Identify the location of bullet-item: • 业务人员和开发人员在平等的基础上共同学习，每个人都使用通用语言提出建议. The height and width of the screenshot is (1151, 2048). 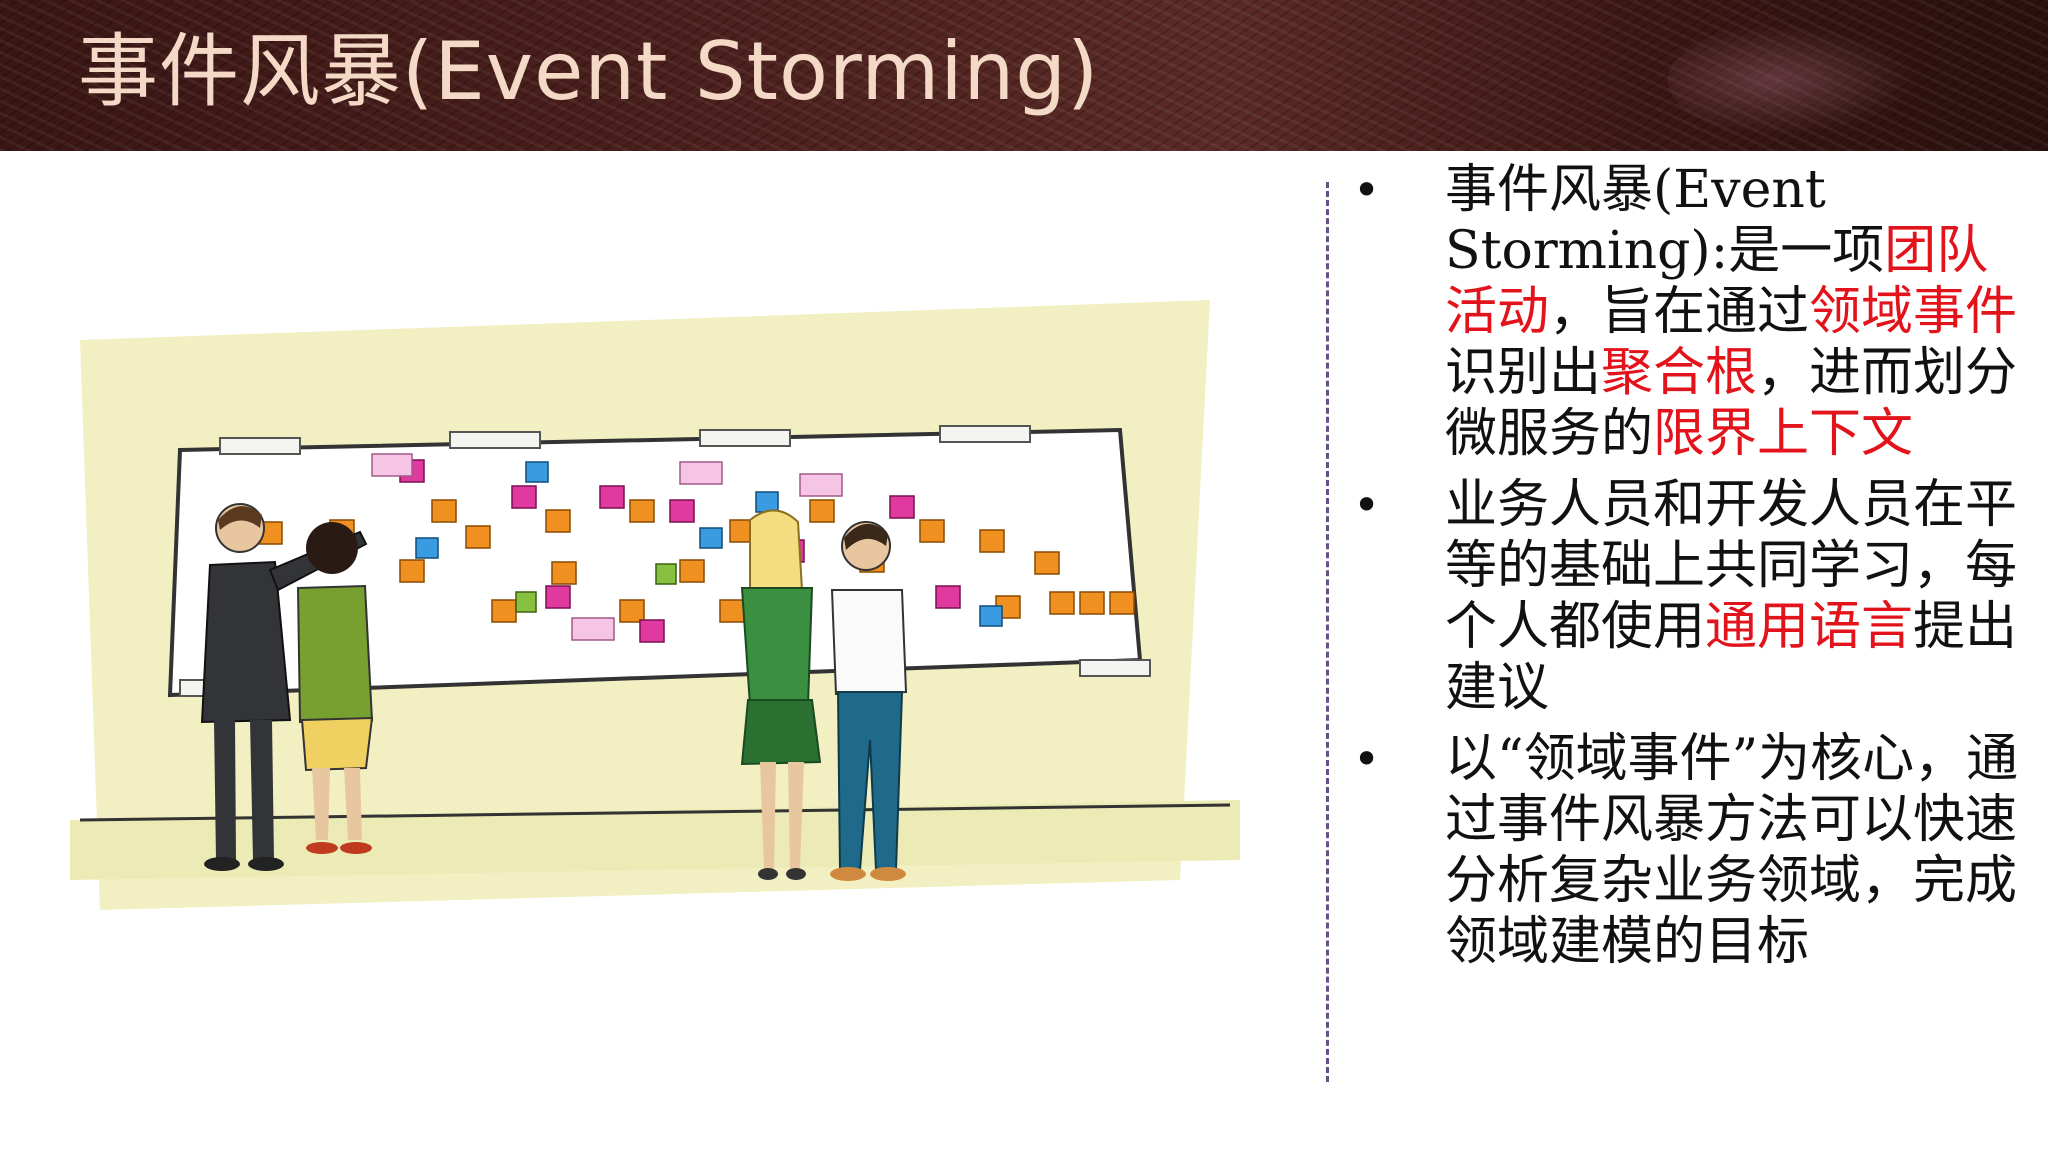
(1685, 597).